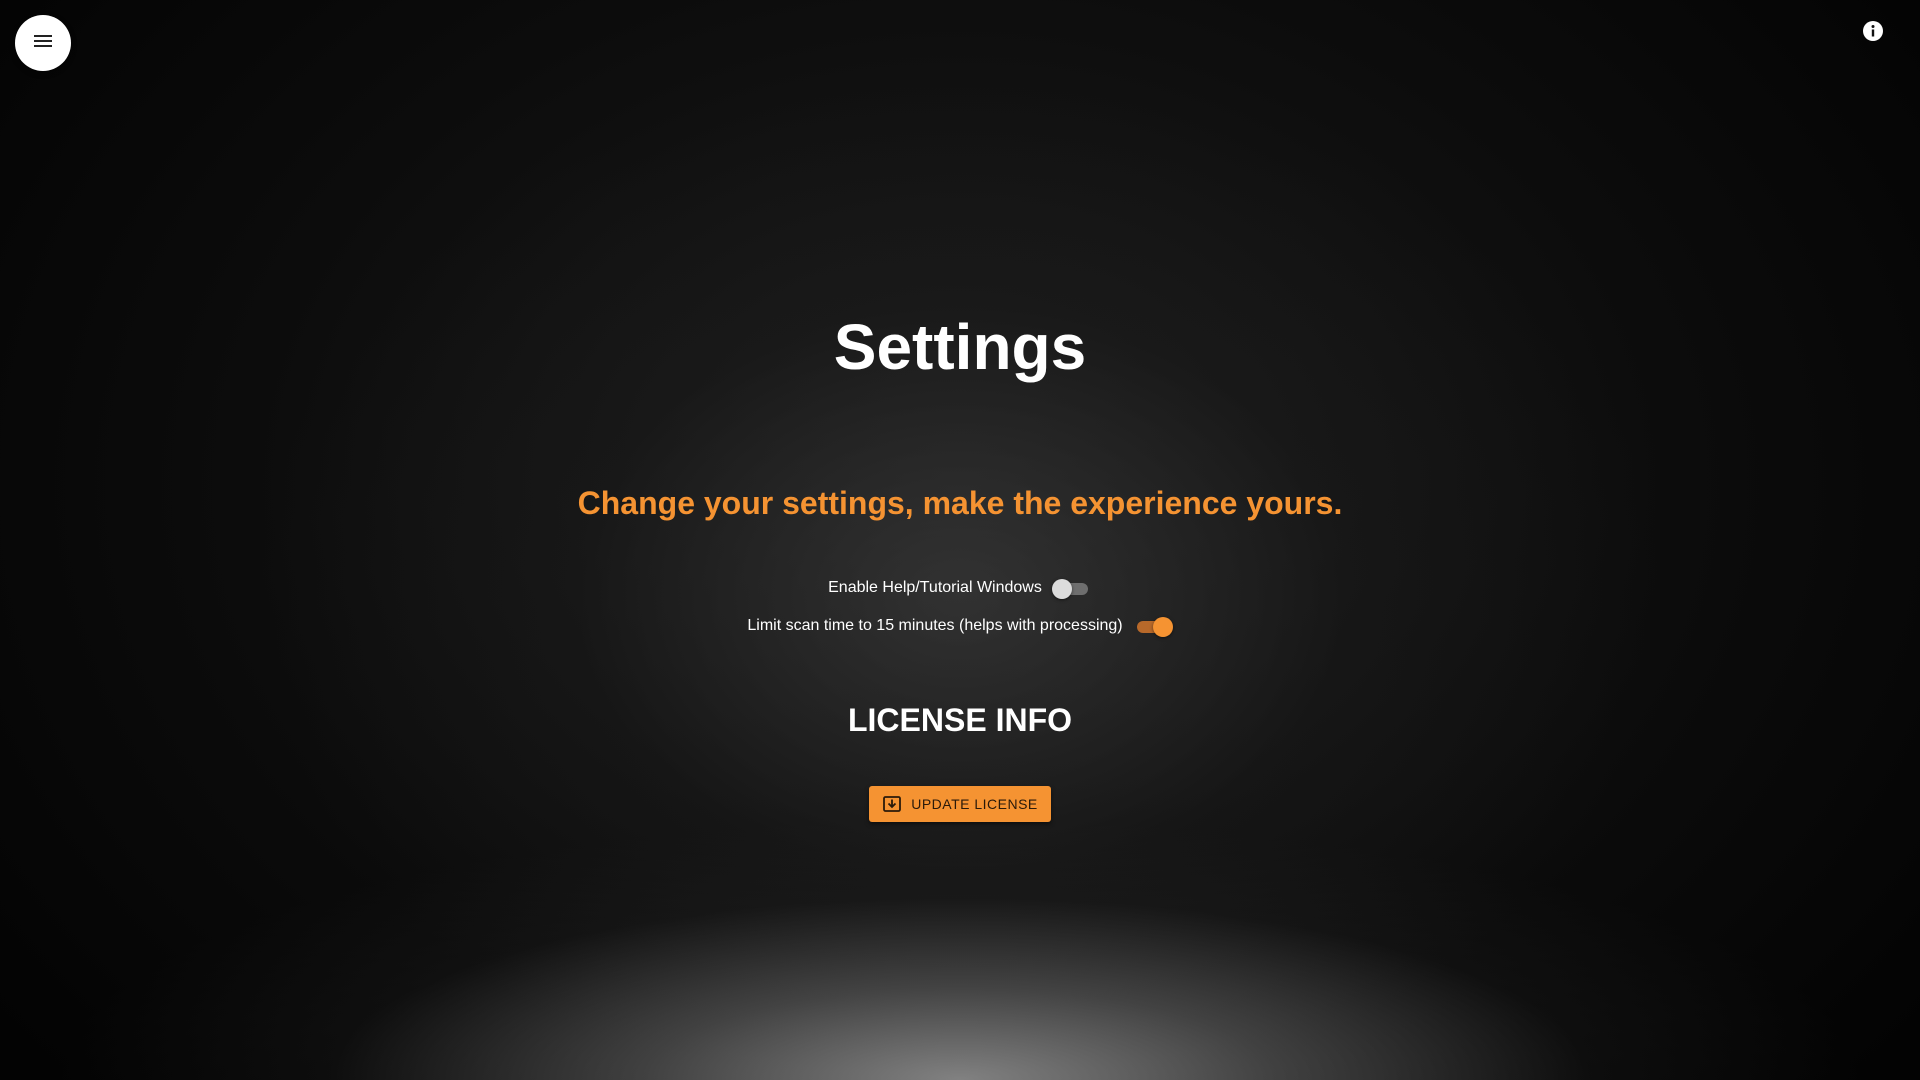 This screenshot has width=1920, height=1080. I want to click on help-tutorial-toggle, so click(1071, 588).